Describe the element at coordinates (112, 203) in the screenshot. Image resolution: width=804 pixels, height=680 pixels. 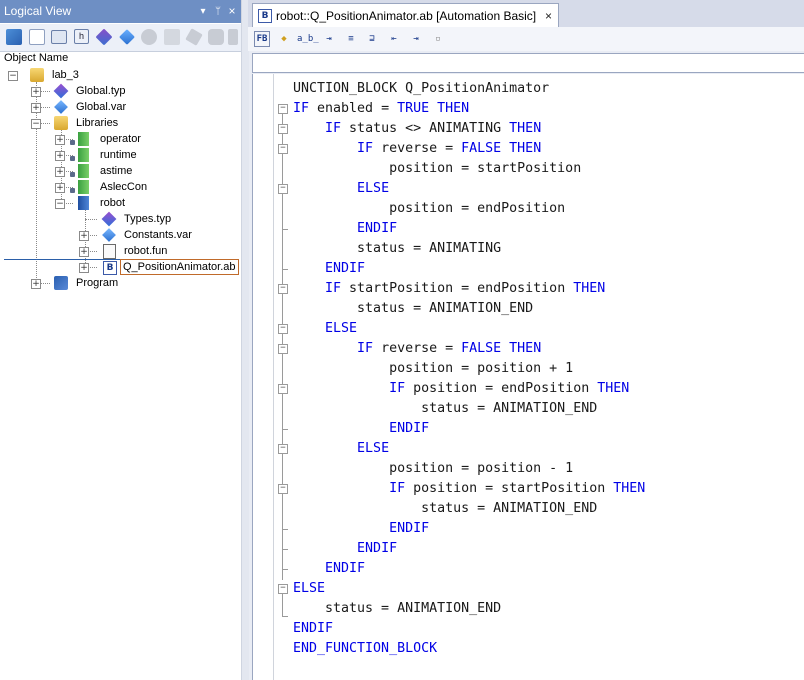
I see `tree-item-robot: robot` at that location.